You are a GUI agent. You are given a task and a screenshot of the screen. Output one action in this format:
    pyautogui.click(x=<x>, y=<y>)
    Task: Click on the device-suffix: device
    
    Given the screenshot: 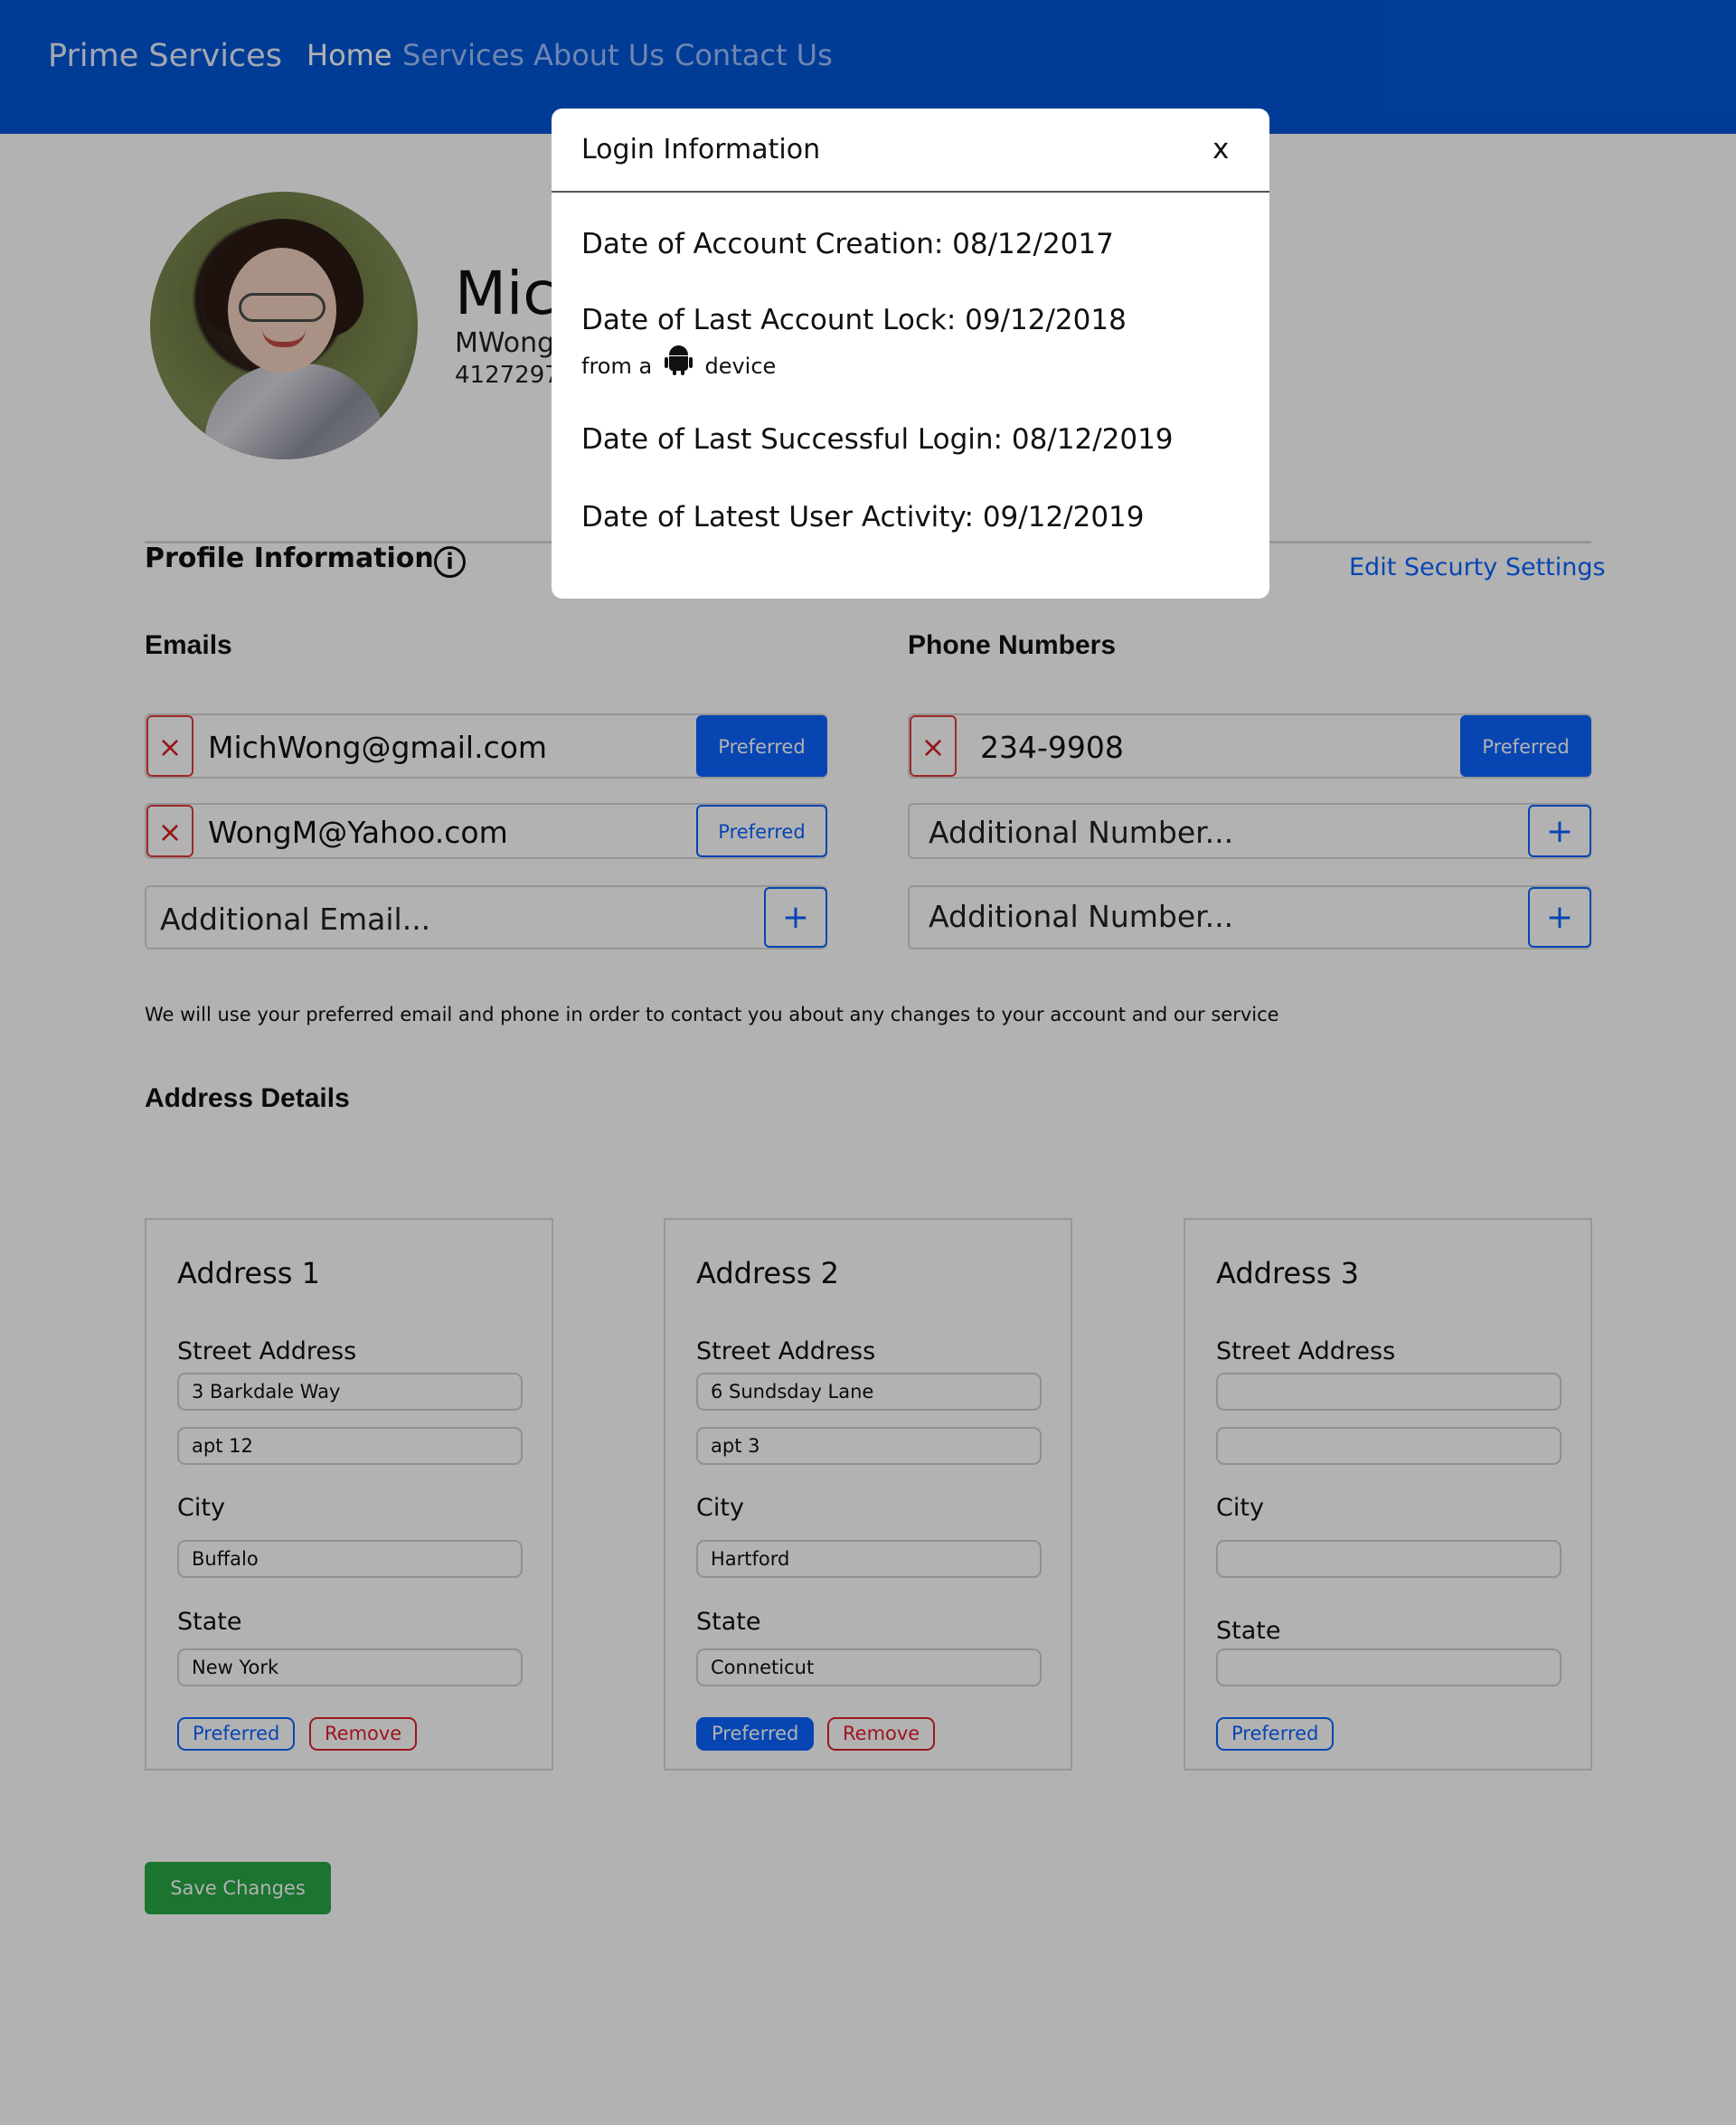 What is the action you would take?
    pyautogui.click(x=740, y=366)
    